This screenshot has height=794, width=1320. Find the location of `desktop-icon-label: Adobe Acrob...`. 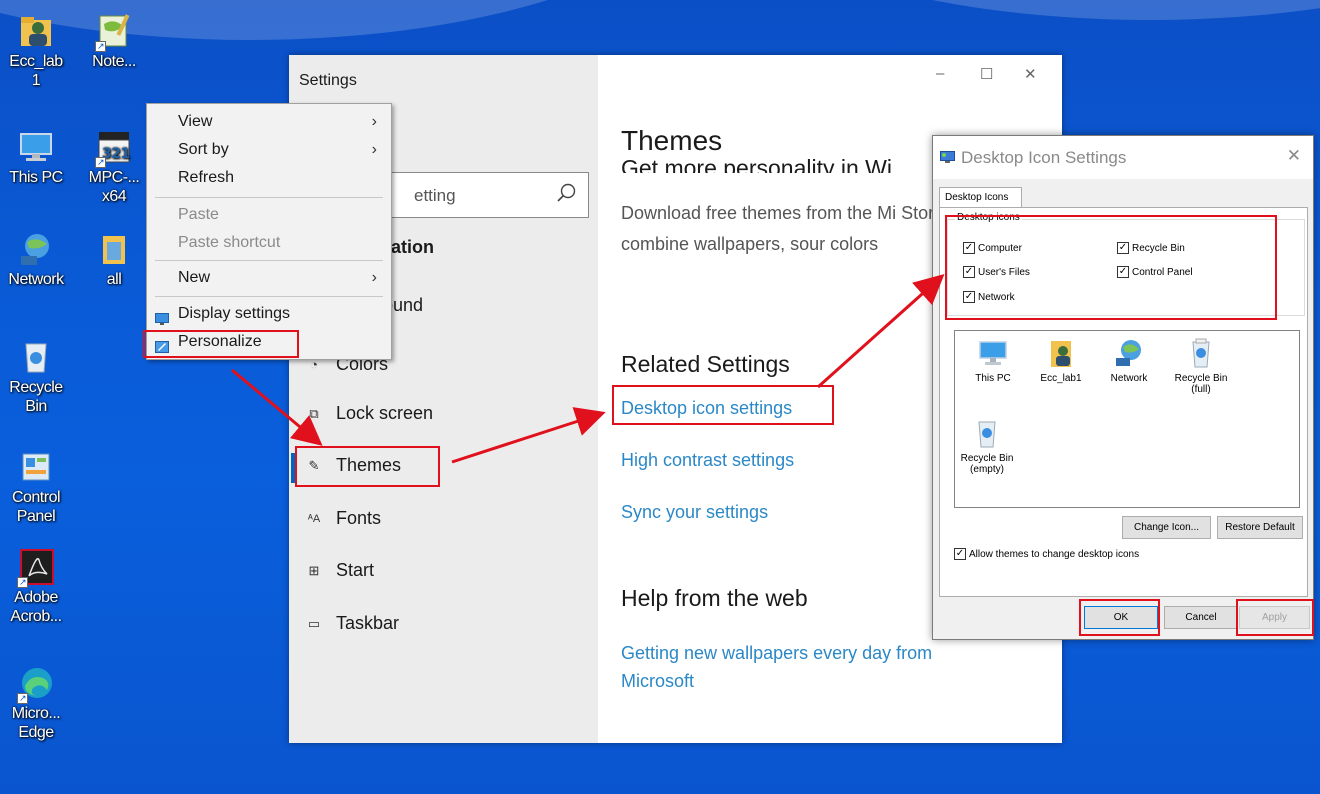

desktop-icon-label: Adobe Acrob... is located at coordinates (36, 607).